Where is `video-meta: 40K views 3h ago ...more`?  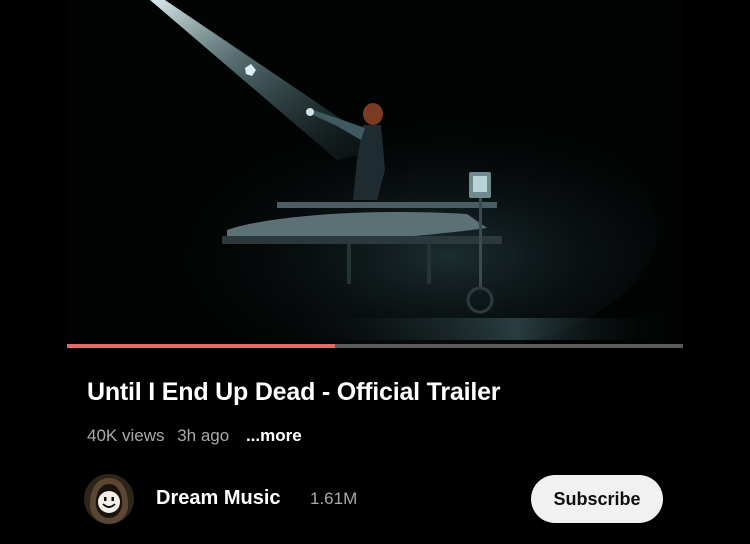 video-meta: 40K views 3h ago ...more is located at coordinates (198, 436).